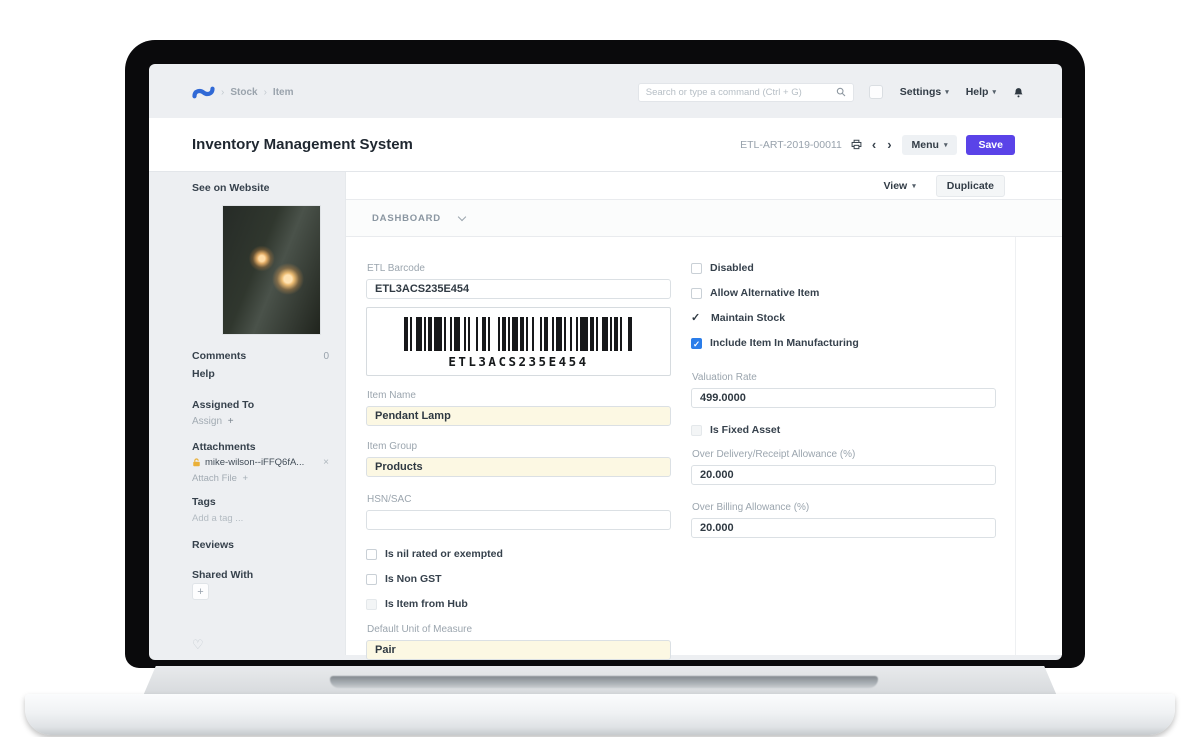 Image resolution: width=1200 pixels, height=737 pixels. Describe the element at coordinates (518, 604) in the screenshot. I see `checkbox-is-item-from-hub: Is Item from Hub` at that location.